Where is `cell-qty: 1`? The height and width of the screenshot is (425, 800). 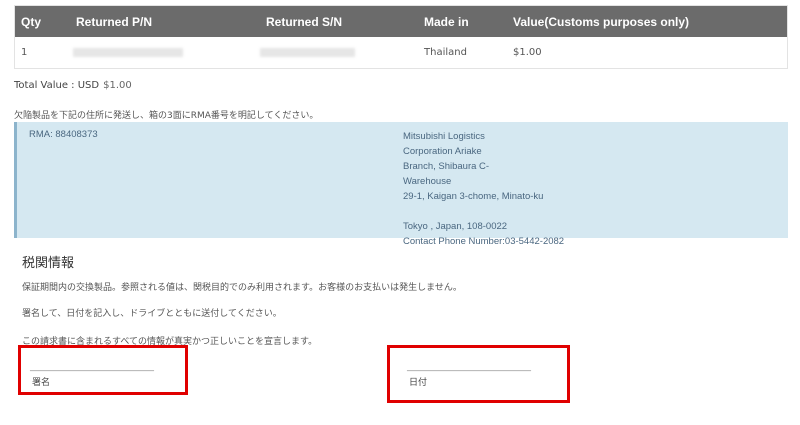 cell-qty: 1 is located at coordinates (24, 52).